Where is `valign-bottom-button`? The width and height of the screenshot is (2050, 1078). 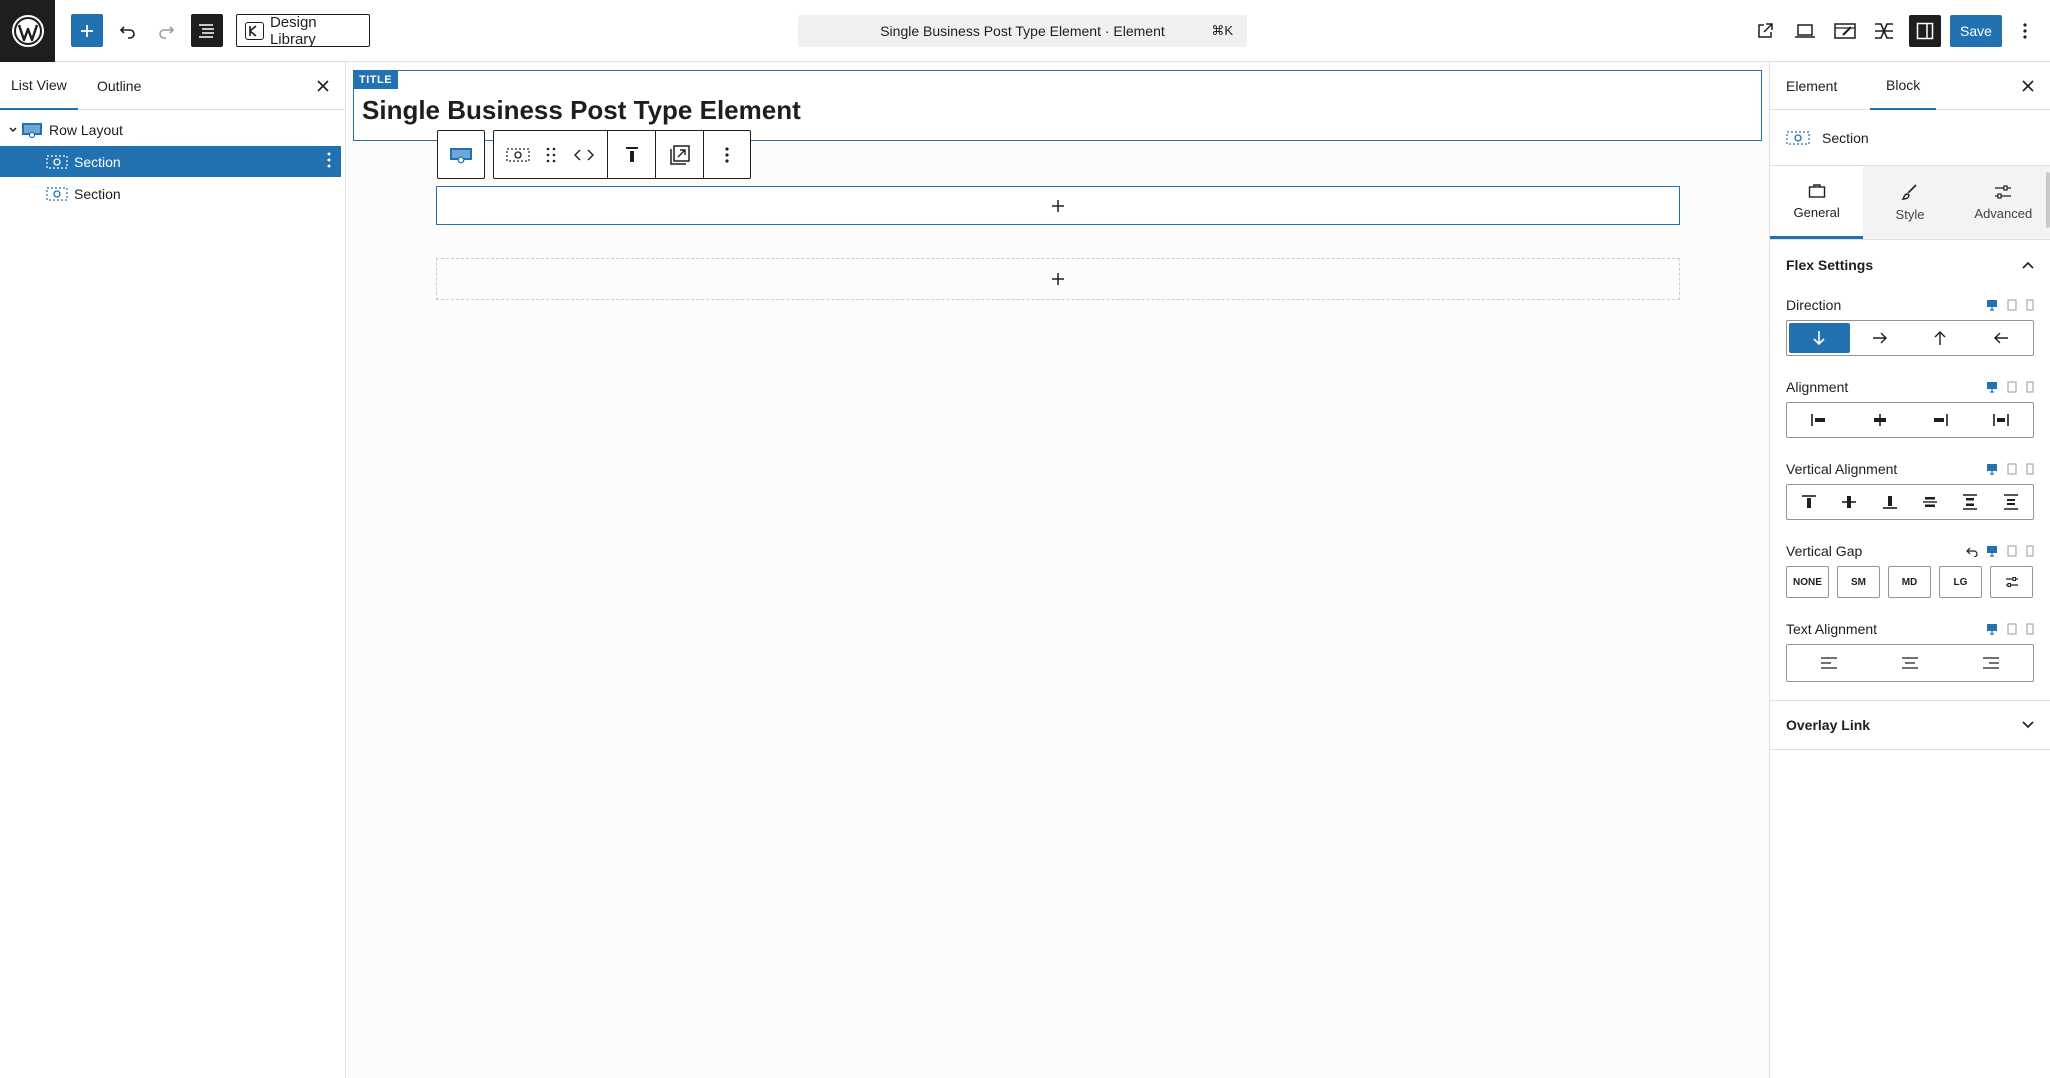
valign-bottom-button is located at coordinates (1890, 502).